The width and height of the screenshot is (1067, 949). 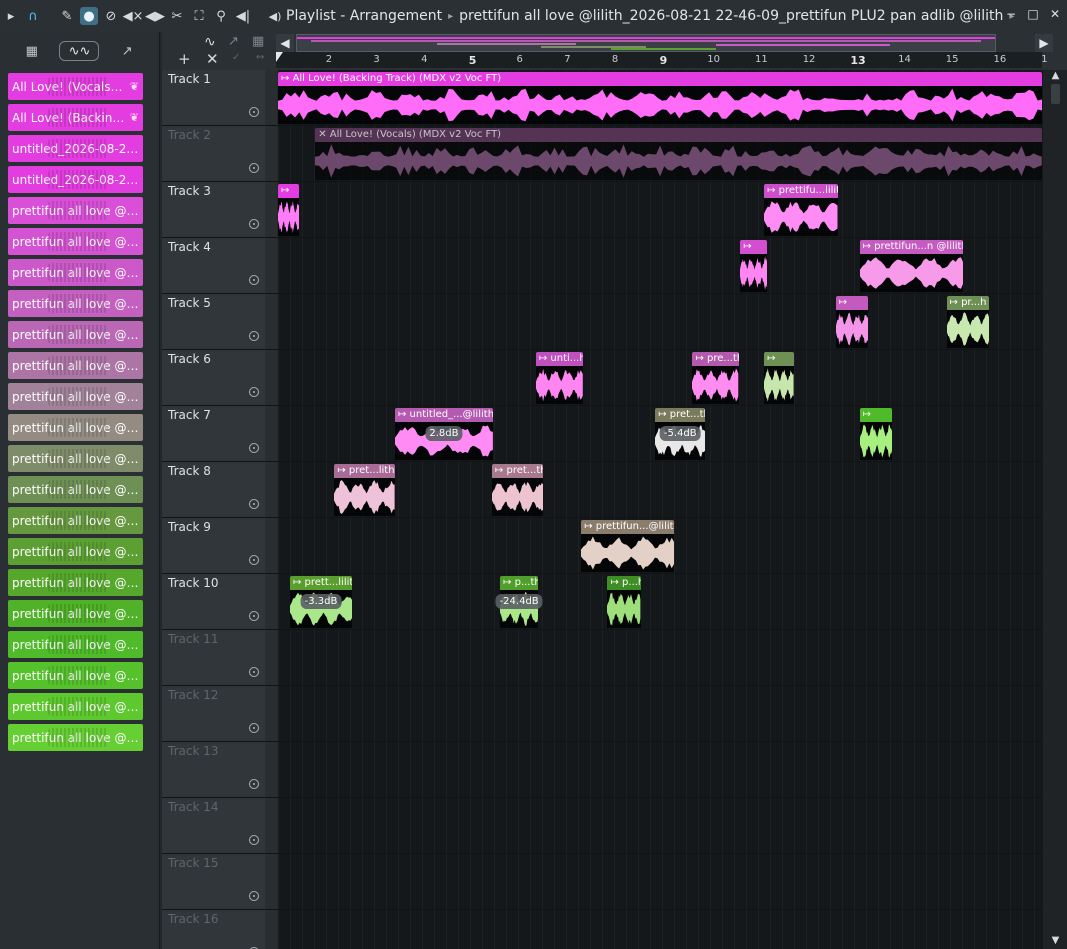 What do you see at coordinates (1011, 14) in the screenshot?
I see `minimize-button: −` at bounding box center [1011, 14].